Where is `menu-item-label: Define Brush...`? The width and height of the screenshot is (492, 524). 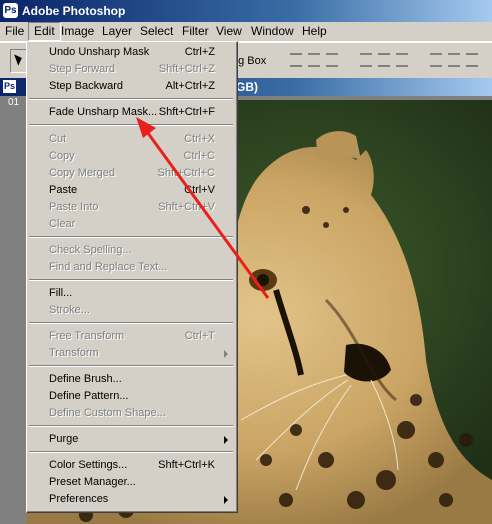 menu-item-label: Define Brush... is located at coordinates (85, 379).